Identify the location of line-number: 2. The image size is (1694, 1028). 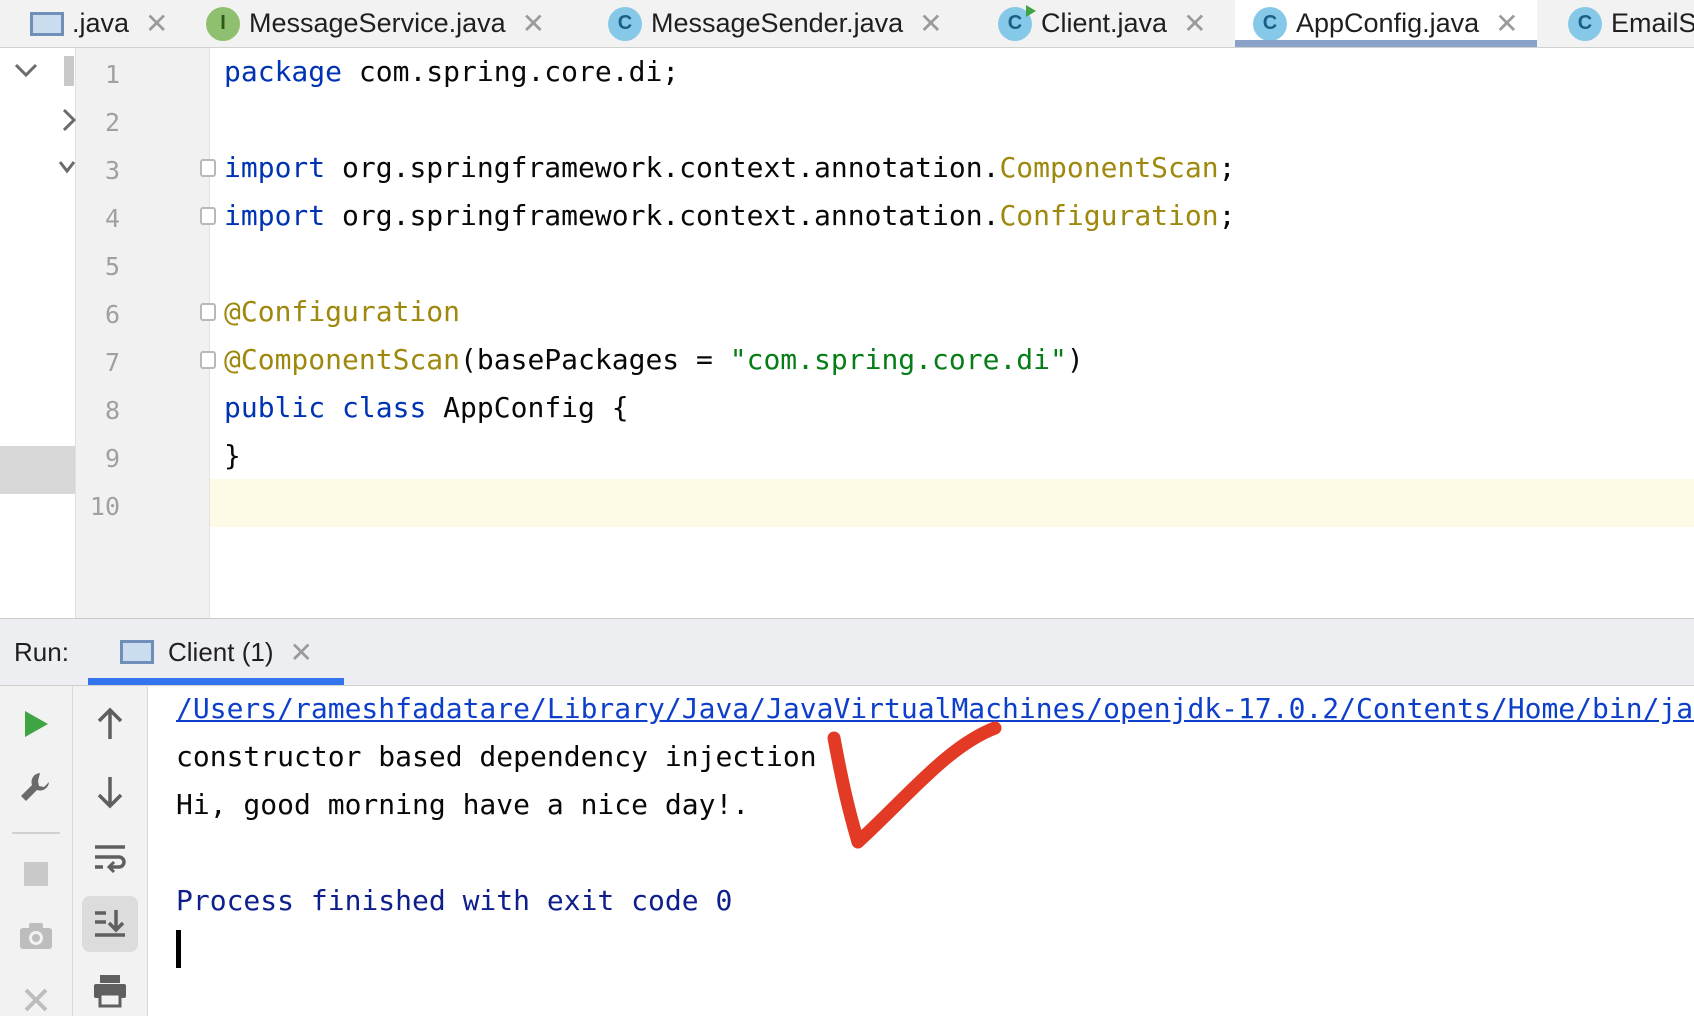
(112, 122).